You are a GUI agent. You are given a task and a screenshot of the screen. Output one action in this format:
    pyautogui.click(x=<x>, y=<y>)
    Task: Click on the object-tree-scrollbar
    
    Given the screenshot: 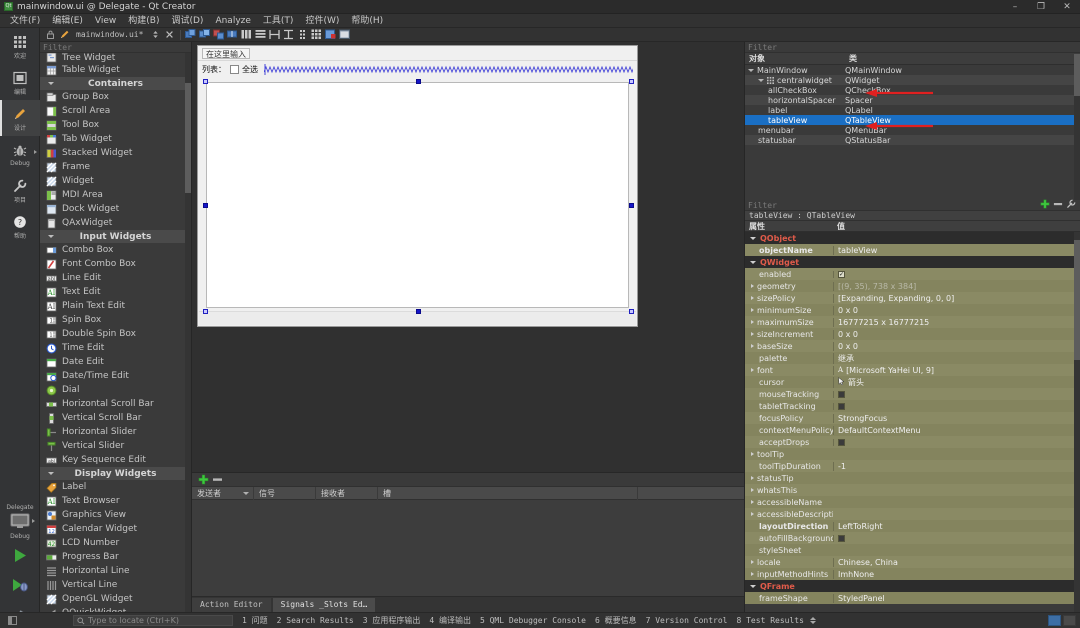 What is the action you would take?
    pyautogui.click(x=1077, y=127)
    